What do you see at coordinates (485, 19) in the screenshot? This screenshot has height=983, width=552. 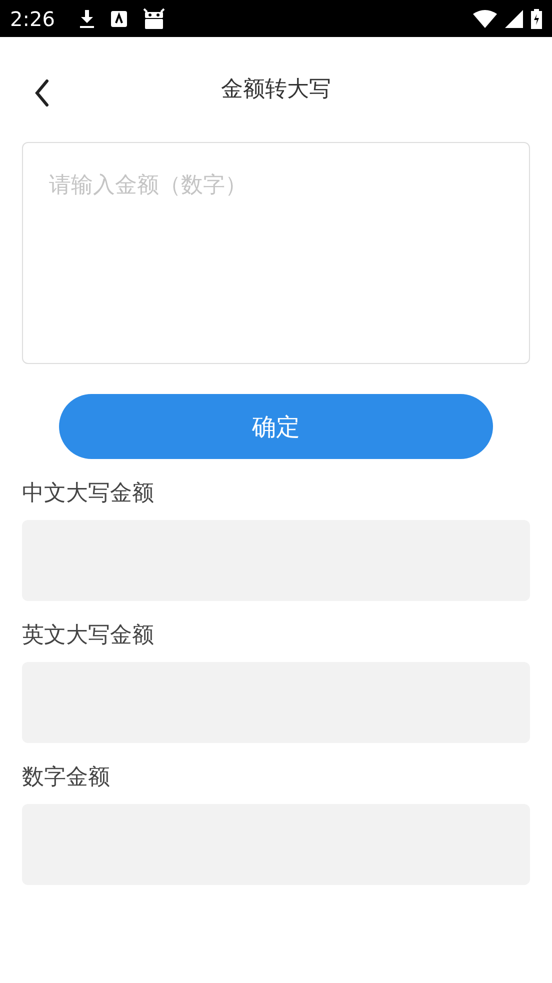 I see `wifi-icon` at bounding box center [485, 19].